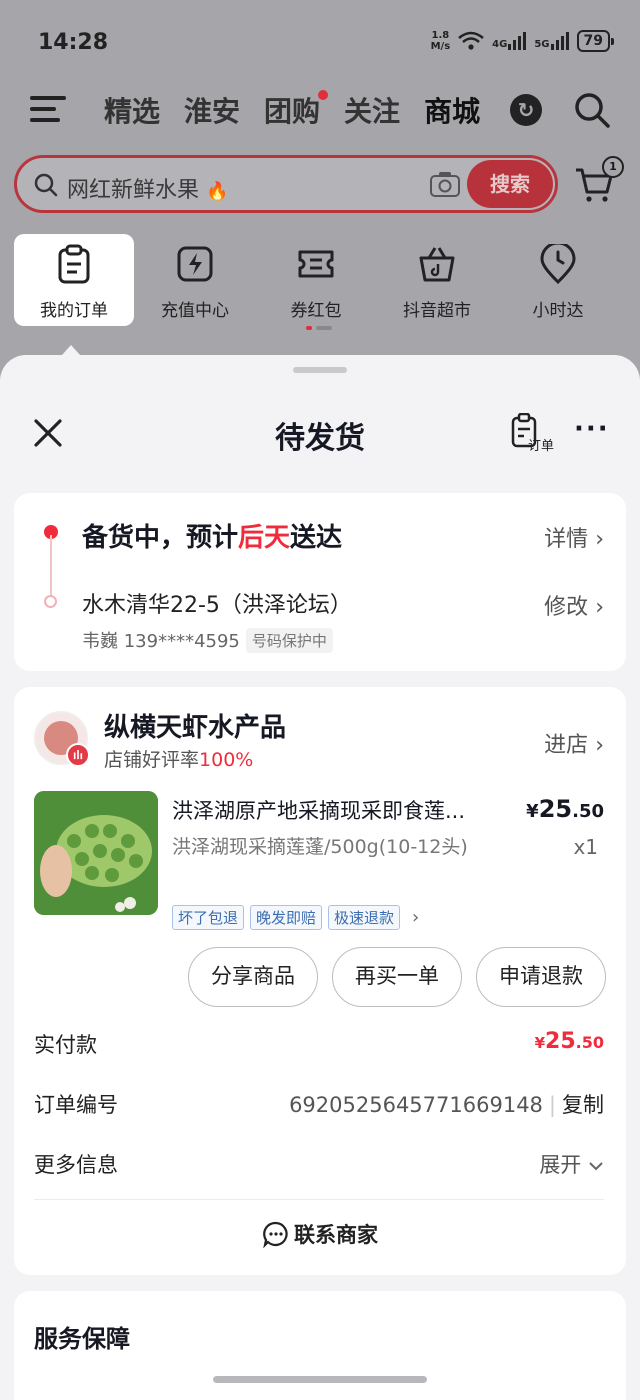 The width and height of the screenshot is (640, 1400). Describe the element at coordinates (535, 433) in the screenshot. I see `order-list-button: 订单` at that location.